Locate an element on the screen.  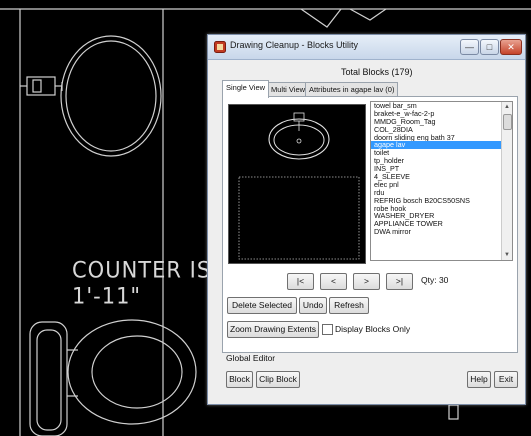
zoom-drawing-extents-button: Zoom Drawing Extents is located at coordinates (273, 329).